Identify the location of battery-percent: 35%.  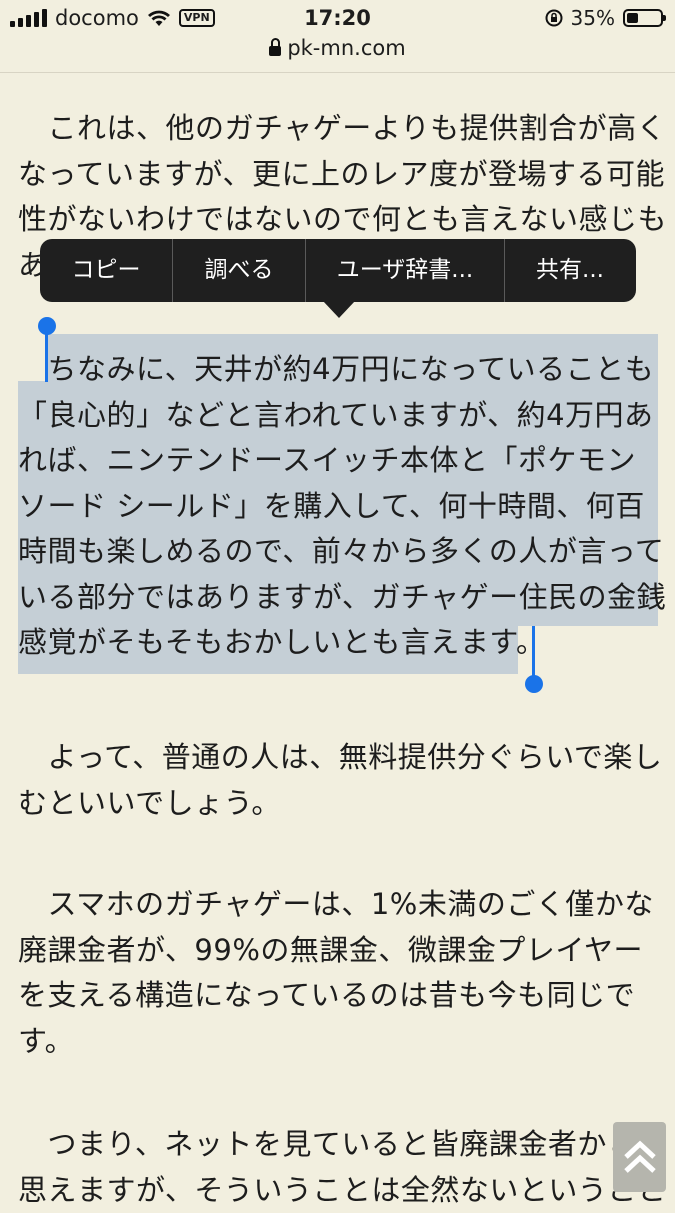
(593, 18).